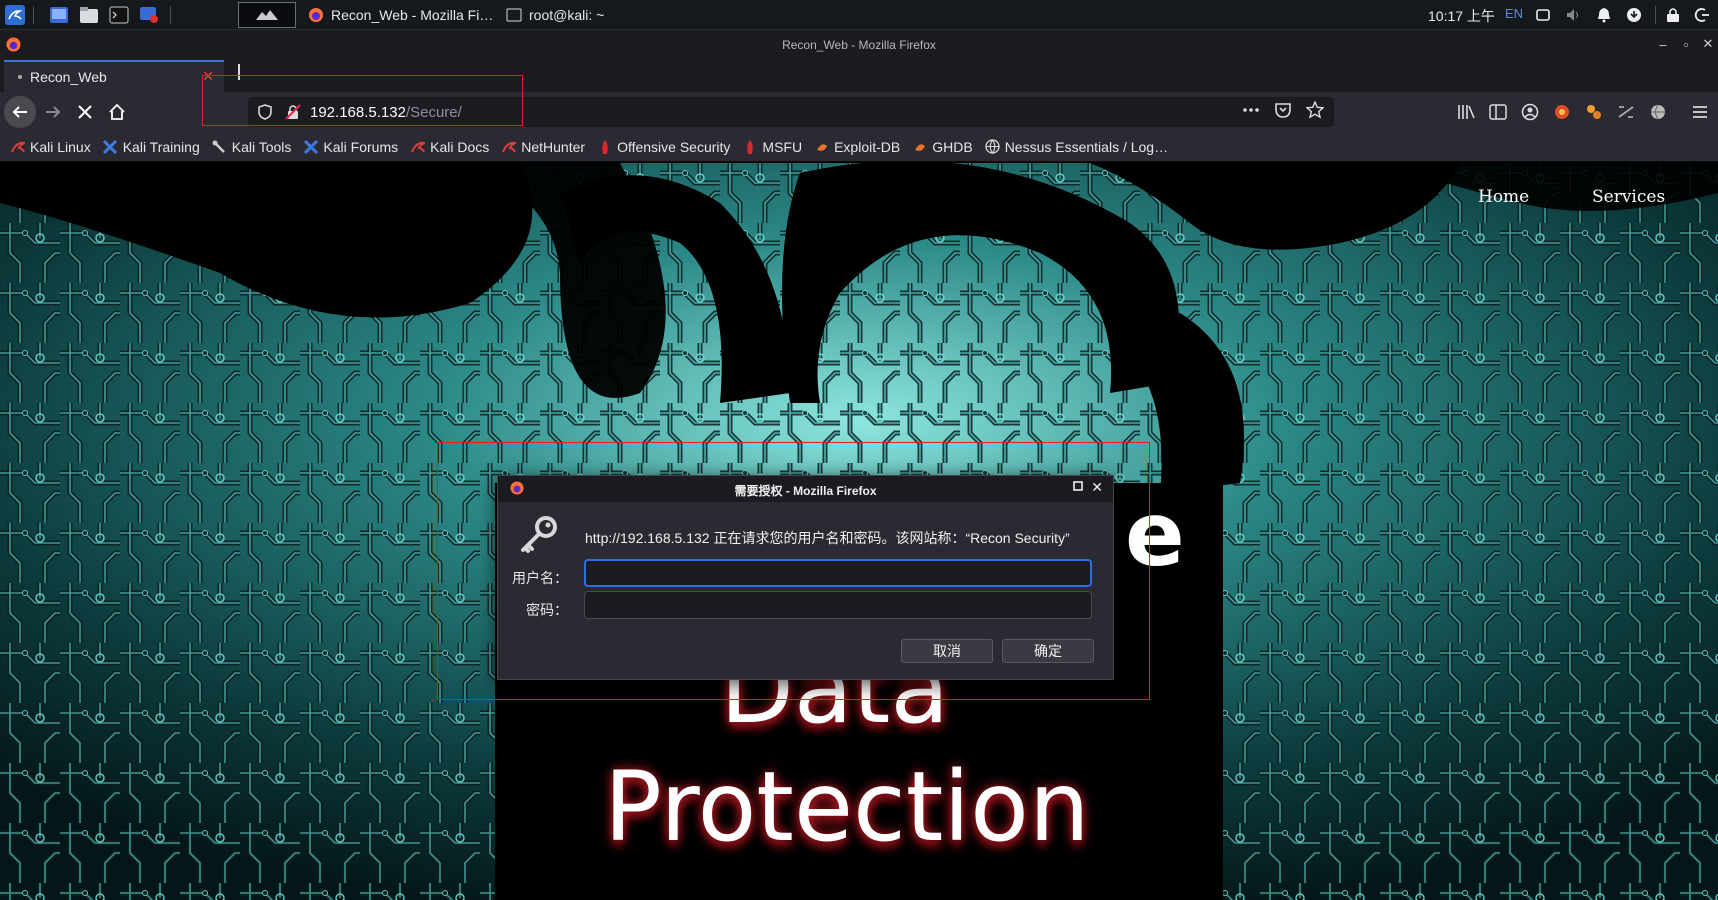 The height and width of the screenshot is (900, 1718). What do you see at coordinates (20, 77) in the screenshot?
I see `loading-indicator-icon` at bounding box center [20, 77].